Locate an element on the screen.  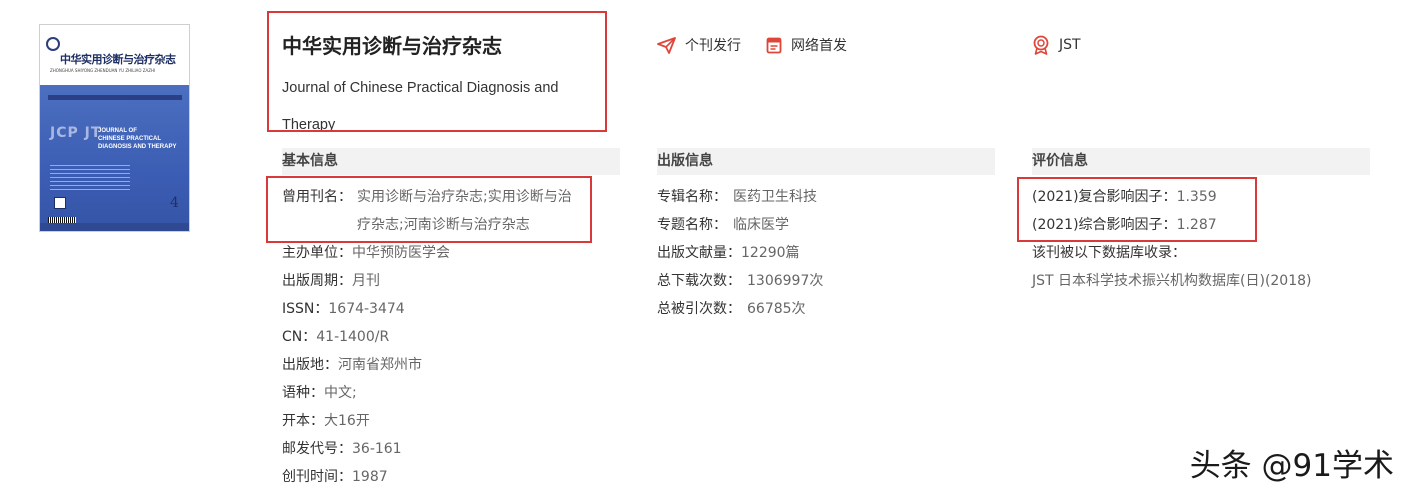
publish-info-header-label: 出版信息 is located at coordinates (685, 161).